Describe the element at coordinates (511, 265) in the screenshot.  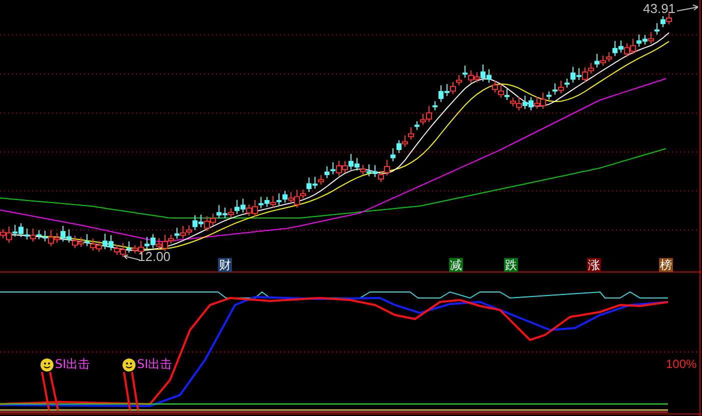
I see `marker-badge: 跌` at that location.